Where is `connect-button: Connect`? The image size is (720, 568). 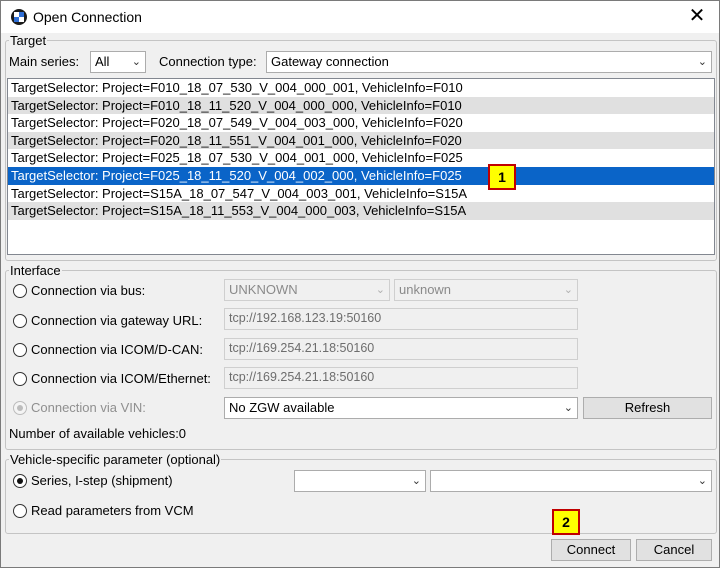
connect-button: Connect is located at coordinates (591, 550).